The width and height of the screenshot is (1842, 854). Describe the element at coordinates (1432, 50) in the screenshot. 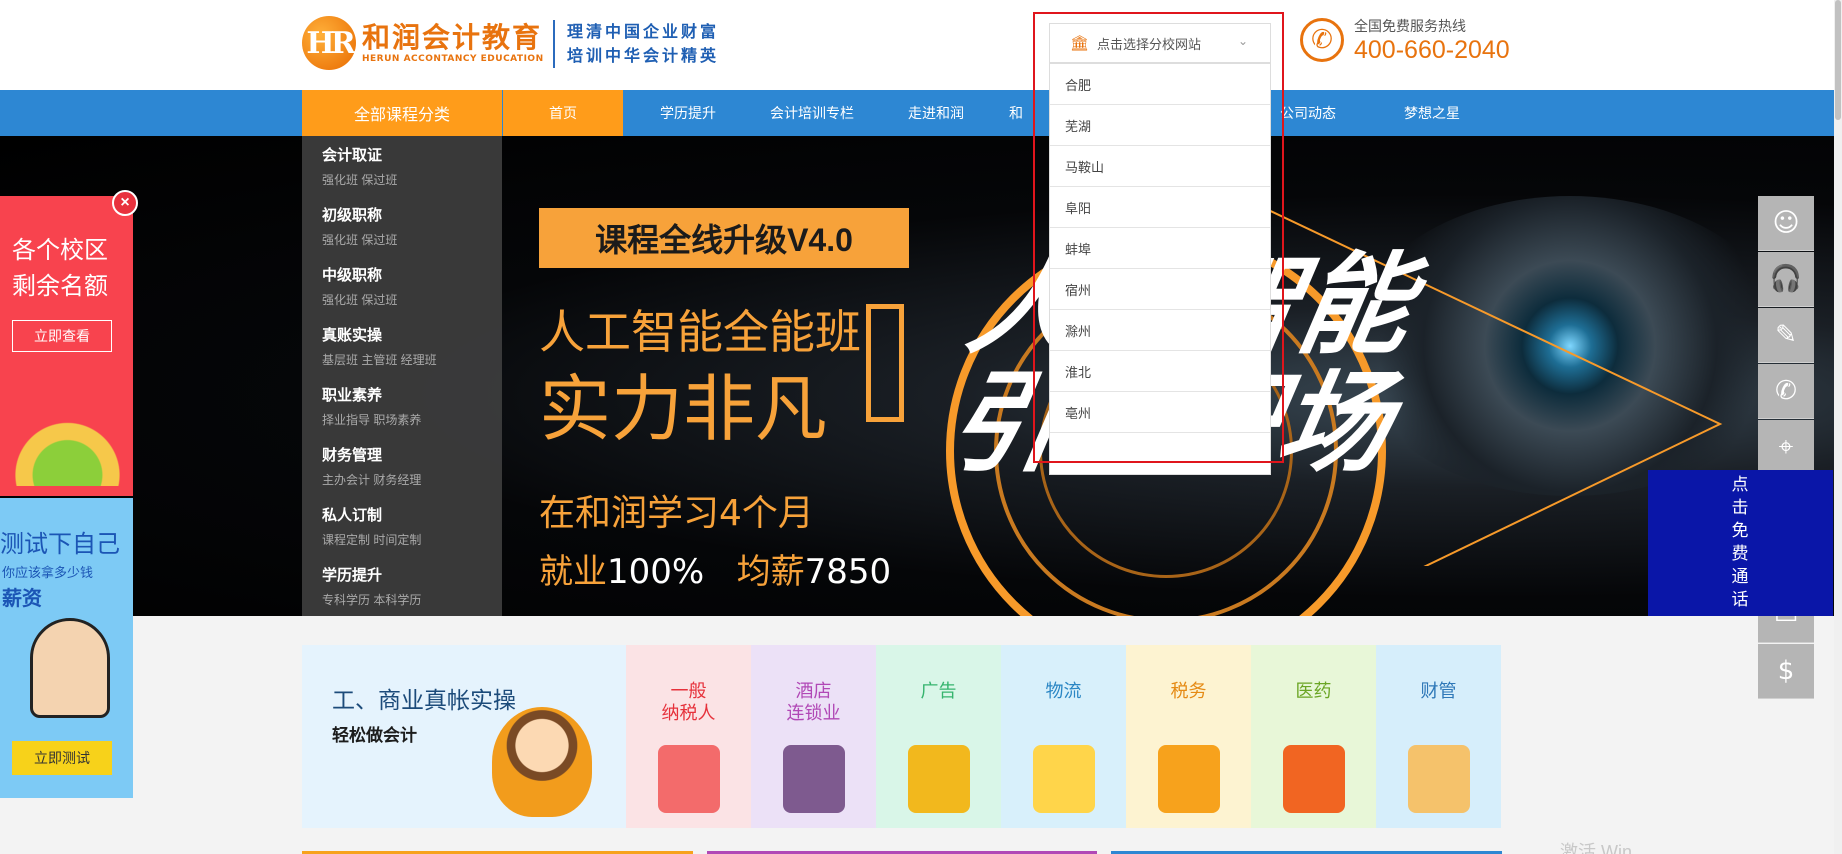

I see `hotline-number: 400-660-2040` at that location.